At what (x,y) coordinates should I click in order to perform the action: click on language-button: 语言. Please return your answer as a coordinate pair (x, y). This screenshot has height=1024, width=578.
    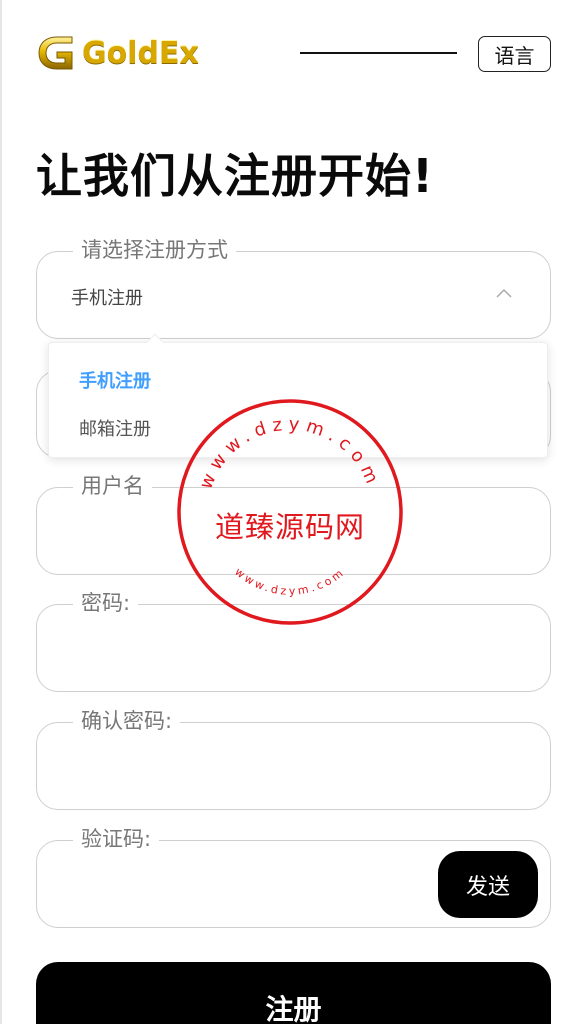
    Looking at the image, I should click on (514, 54).